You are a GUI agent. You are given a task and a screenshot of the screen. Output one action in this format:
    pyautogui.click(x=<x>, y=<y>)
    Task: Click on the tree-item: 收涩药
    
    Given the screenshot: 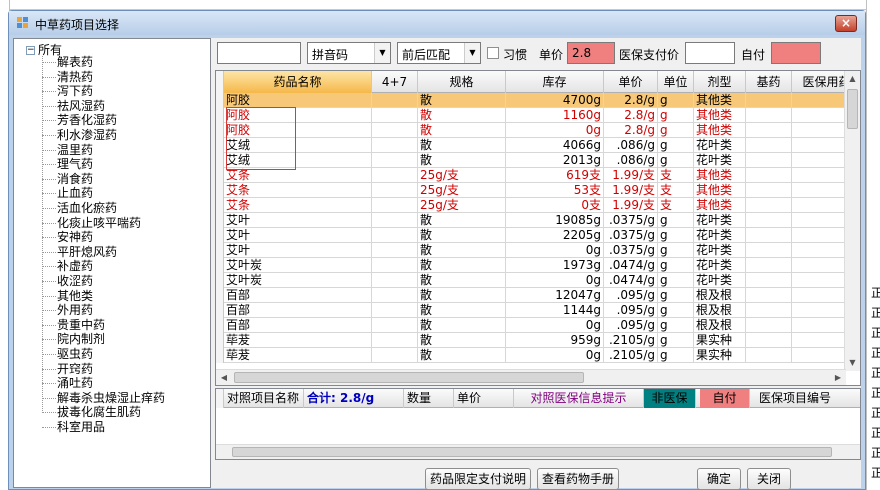 What is the action you would take?
    pyautogui.click(x=67, y=281)
    